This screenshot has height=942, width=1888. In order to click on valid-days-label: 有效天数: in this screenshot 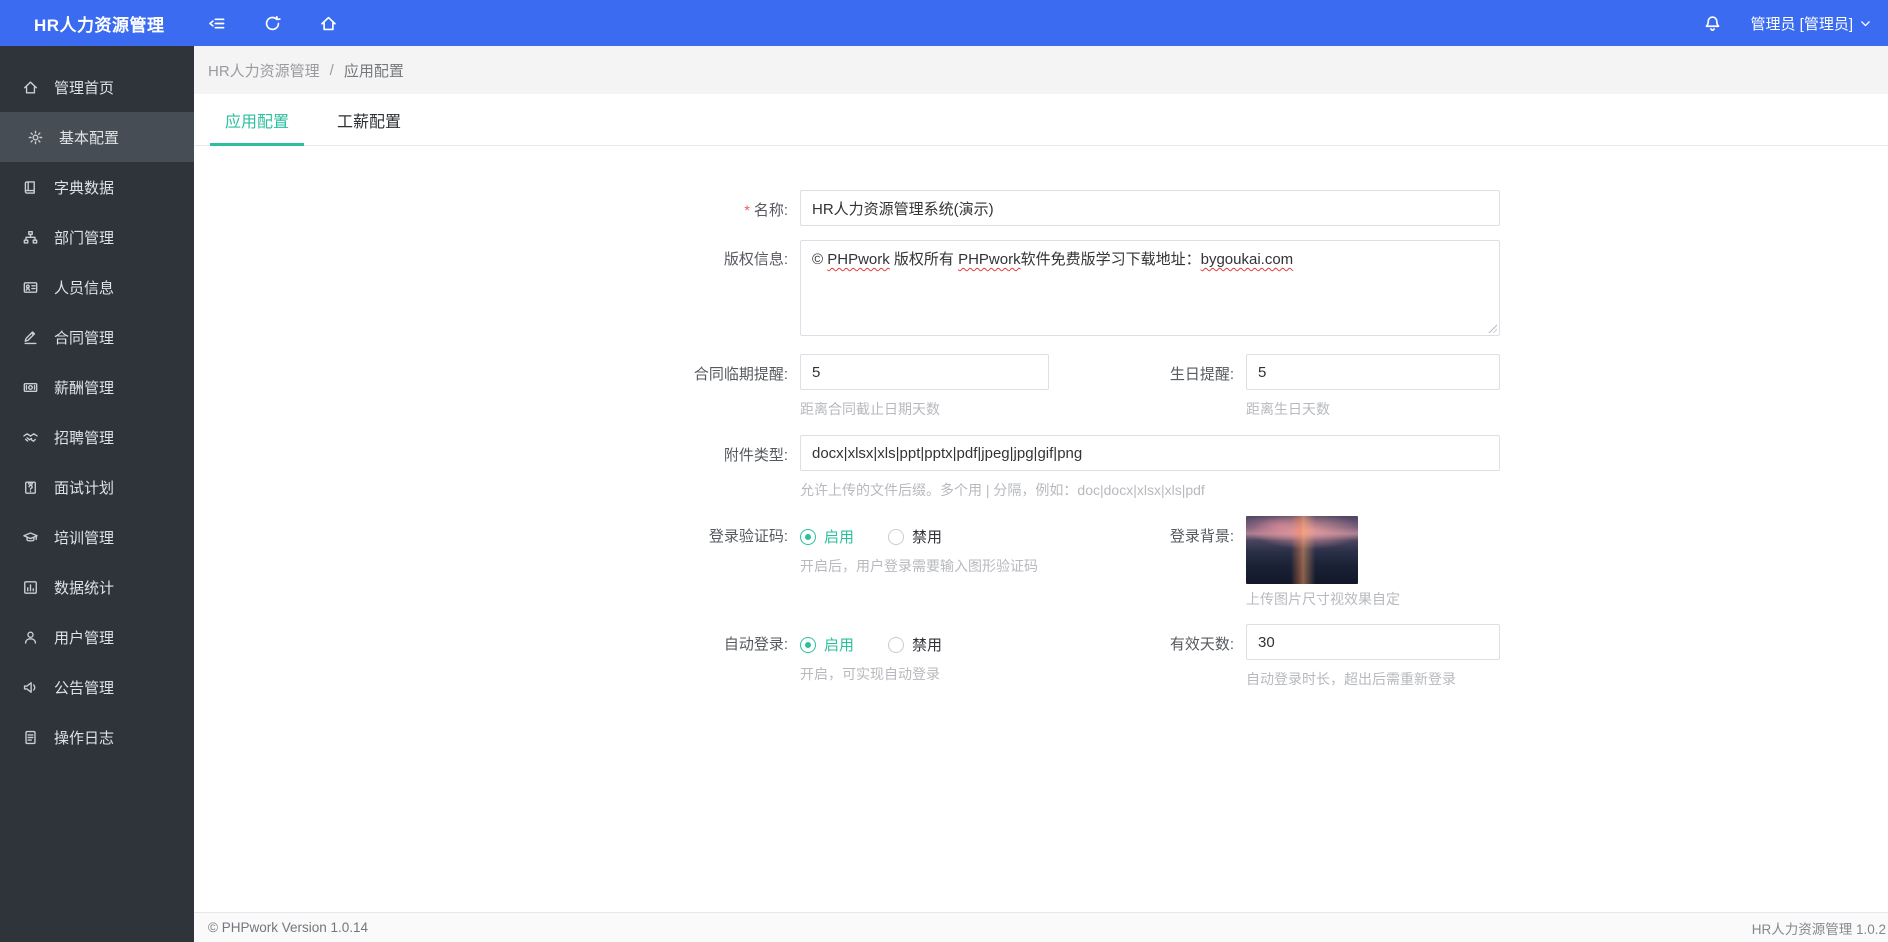, I will do `click(1201, 644)`.